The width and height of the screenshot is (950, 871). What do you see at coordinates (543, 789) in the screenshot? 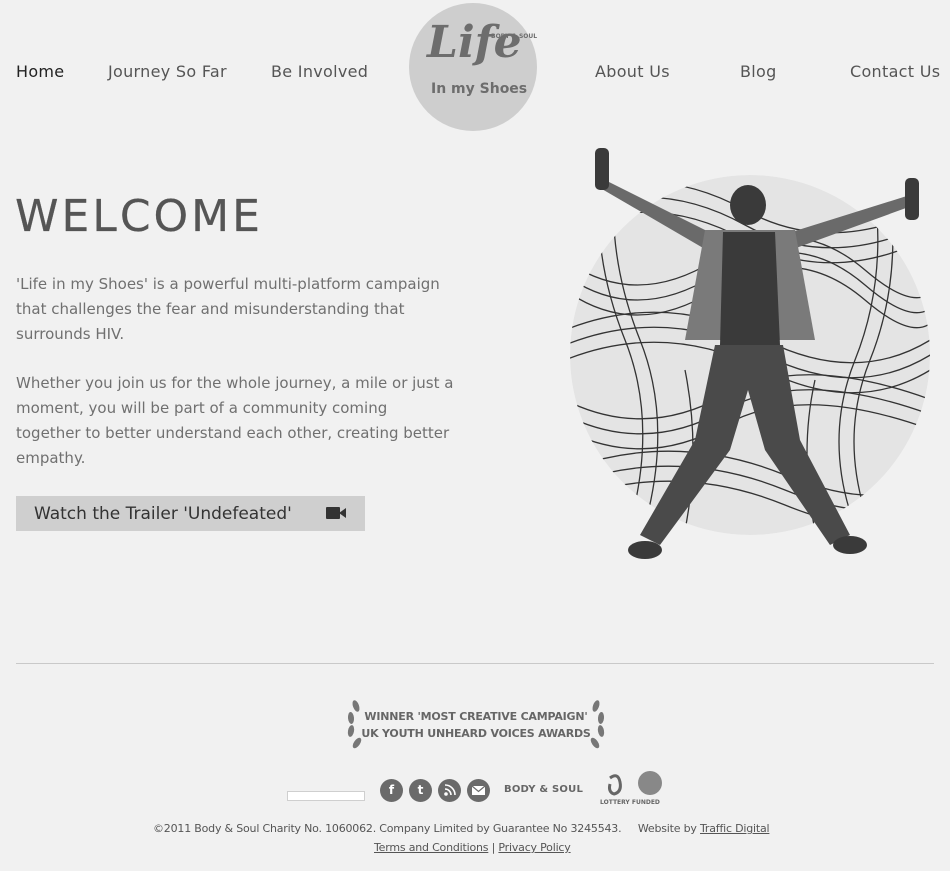
I see `body-and-soul-logo: BODY & SOUL` at bounding box center [543, 789].